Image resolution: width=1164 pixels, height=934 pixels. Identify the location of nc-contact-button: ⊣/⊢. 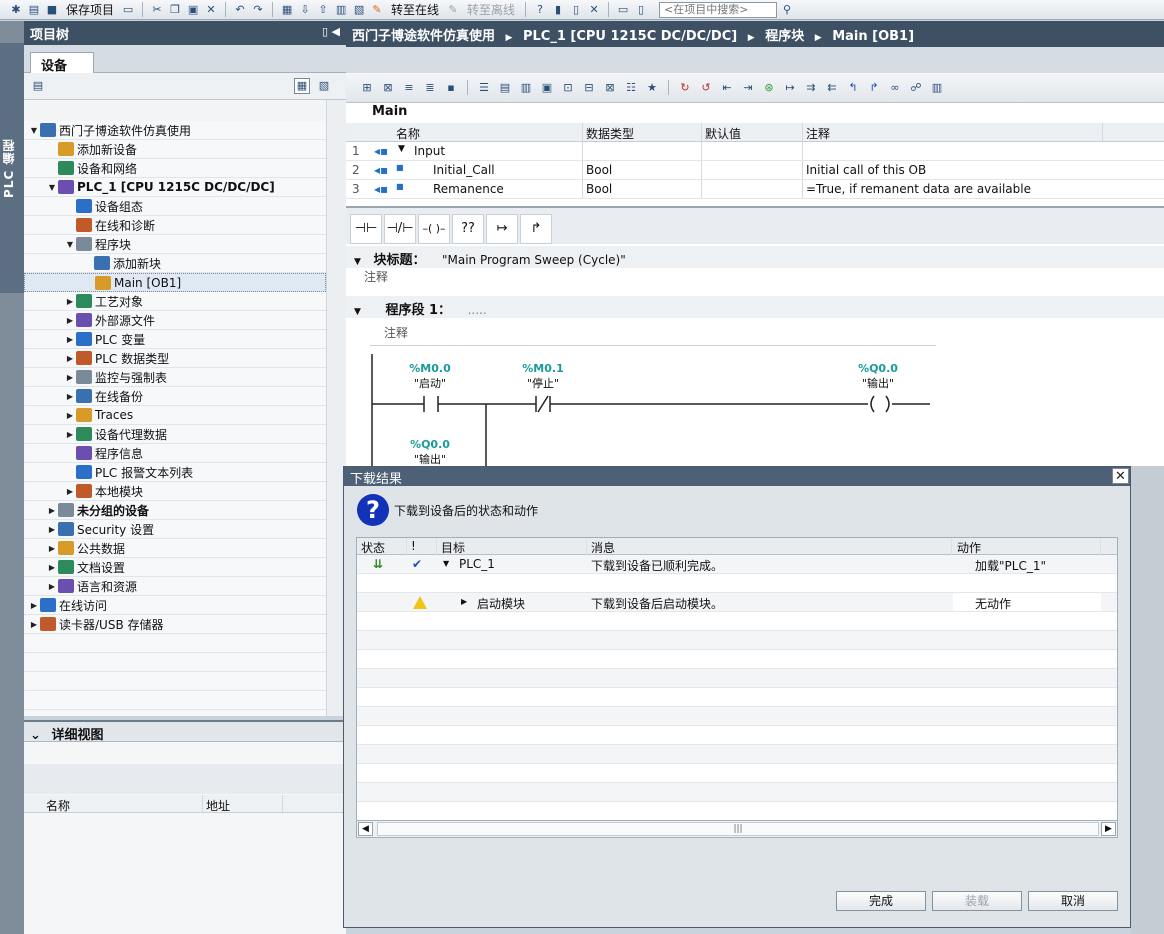
(400, 229).